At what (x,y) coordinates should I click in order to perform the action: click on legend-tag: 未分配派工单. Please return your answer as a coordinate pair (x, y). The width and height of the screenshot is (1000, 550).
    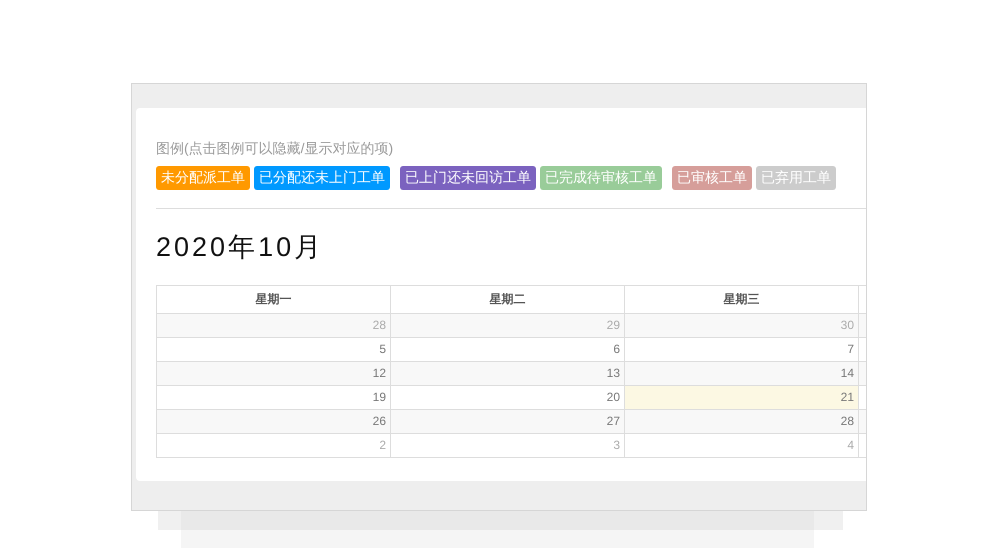
    Looking at the image, I should click on (203, 178).